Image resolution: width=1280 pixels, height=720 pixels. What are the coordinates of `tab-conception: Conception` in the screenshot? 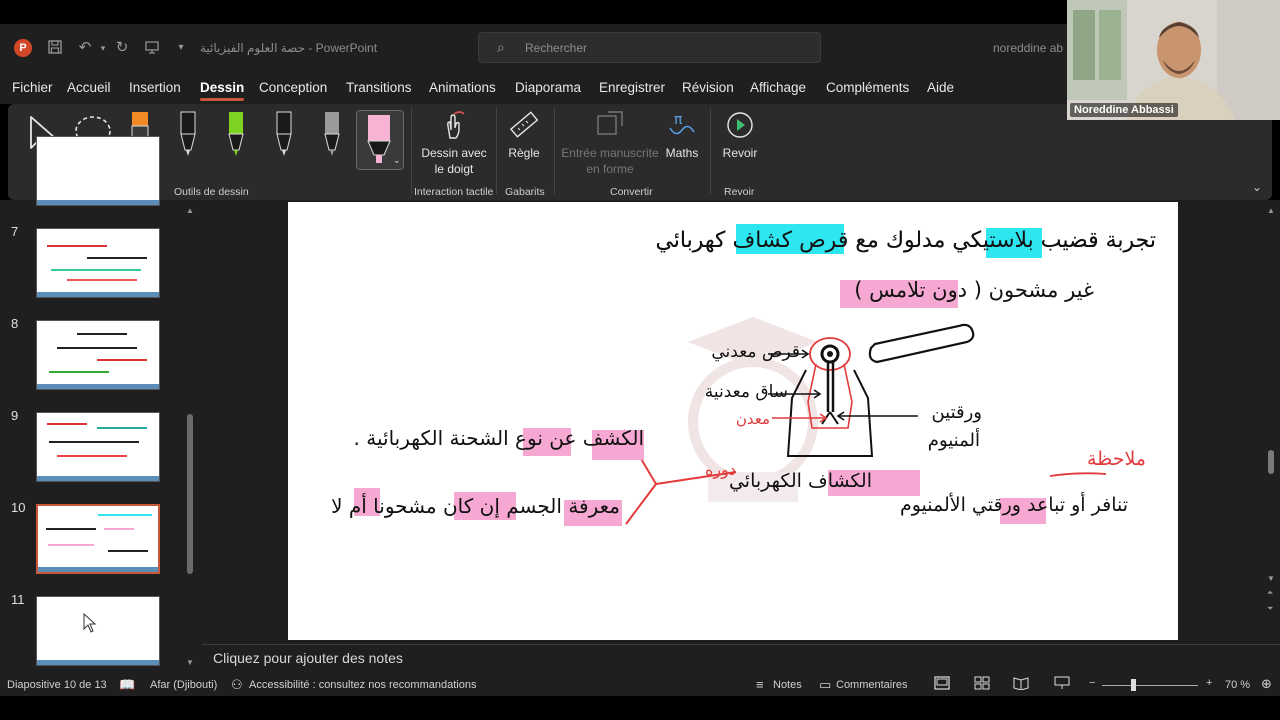 It's located at (293, 87).